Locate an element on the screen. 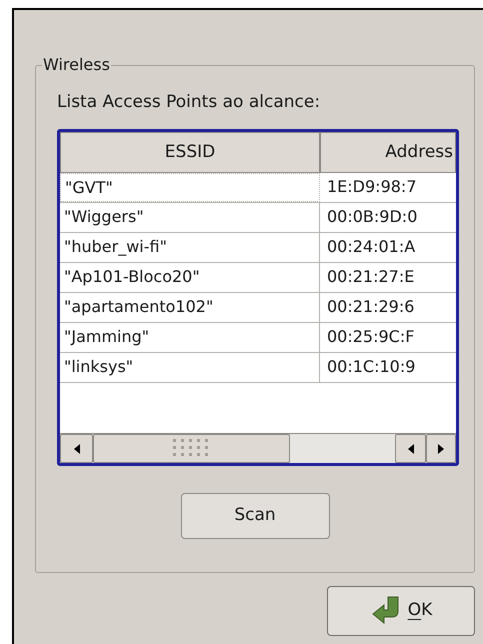 This screenshot has width=483, height=644. table-cell-text: 00:21:29:6 is located at coordinates (371, 307).